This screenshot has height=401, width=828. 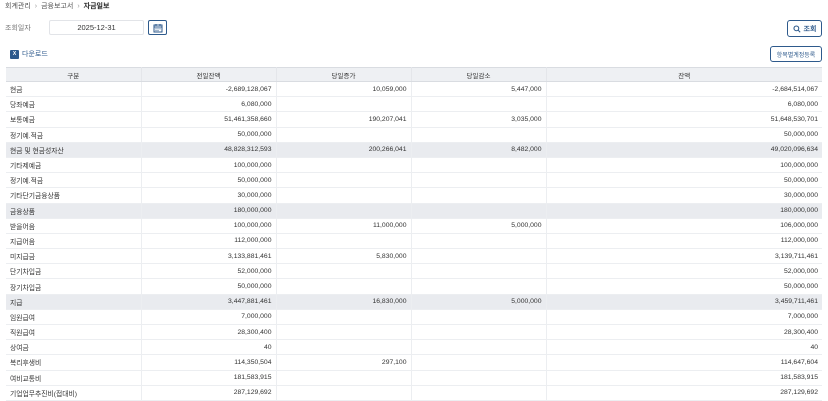 I want to click on cell-balance: 30,000,000, so click(x=684, y=195).